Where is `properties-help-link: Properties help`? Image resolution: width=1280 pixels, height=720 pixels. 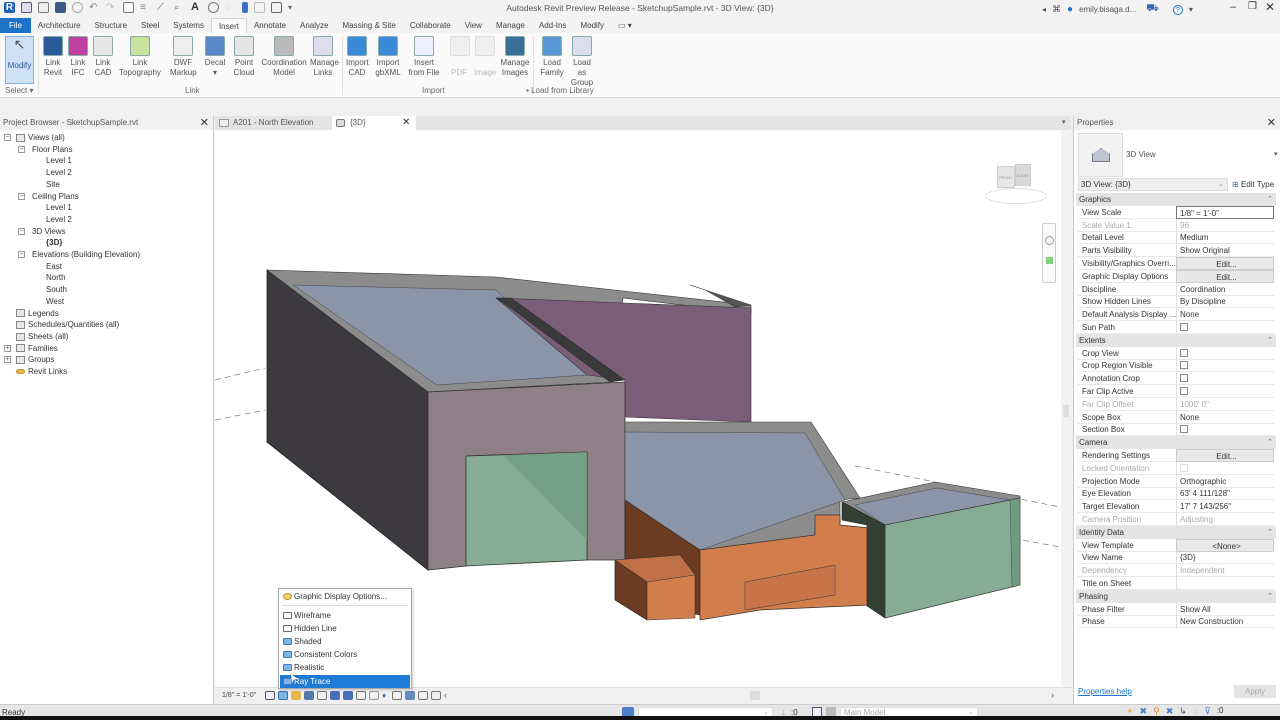
properties-help-link: Properties help is located at coordinates (1105, 691).